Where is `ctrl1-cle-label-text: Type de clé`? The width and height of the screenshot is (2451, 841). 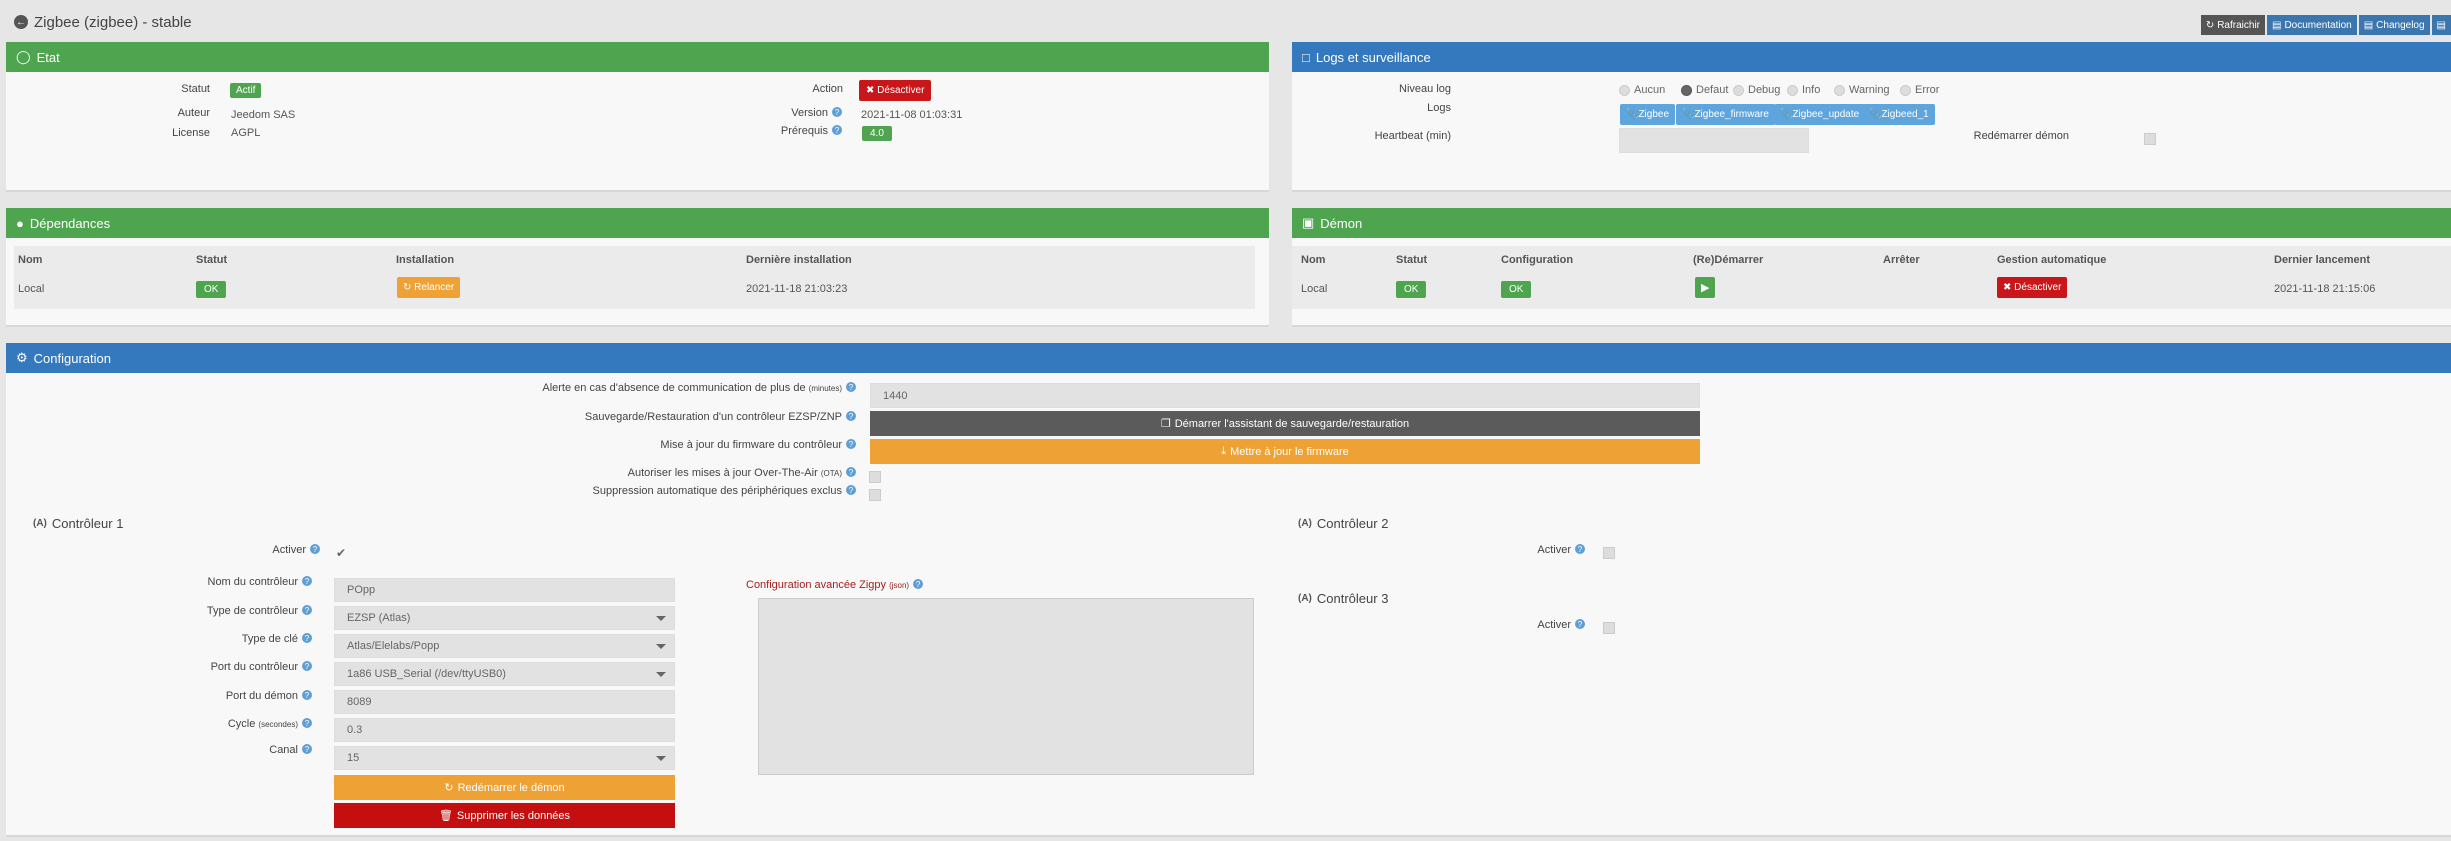 ctrl1-cle-label-text: Type de clé is located at coordinates (269, 639).